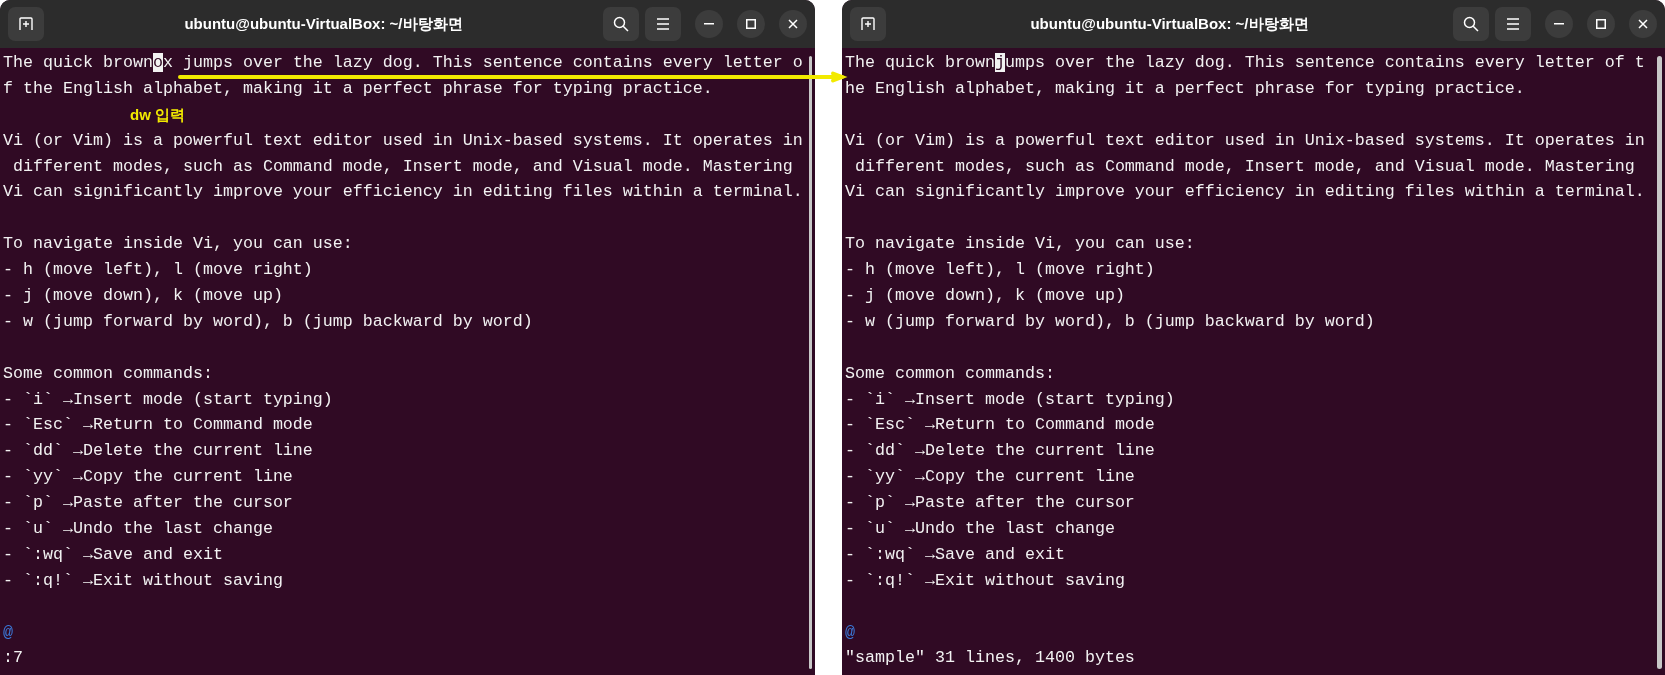  Describe the element at coordinates (157, 62) in the screenshot. I see `cursor-block: o` at that location.